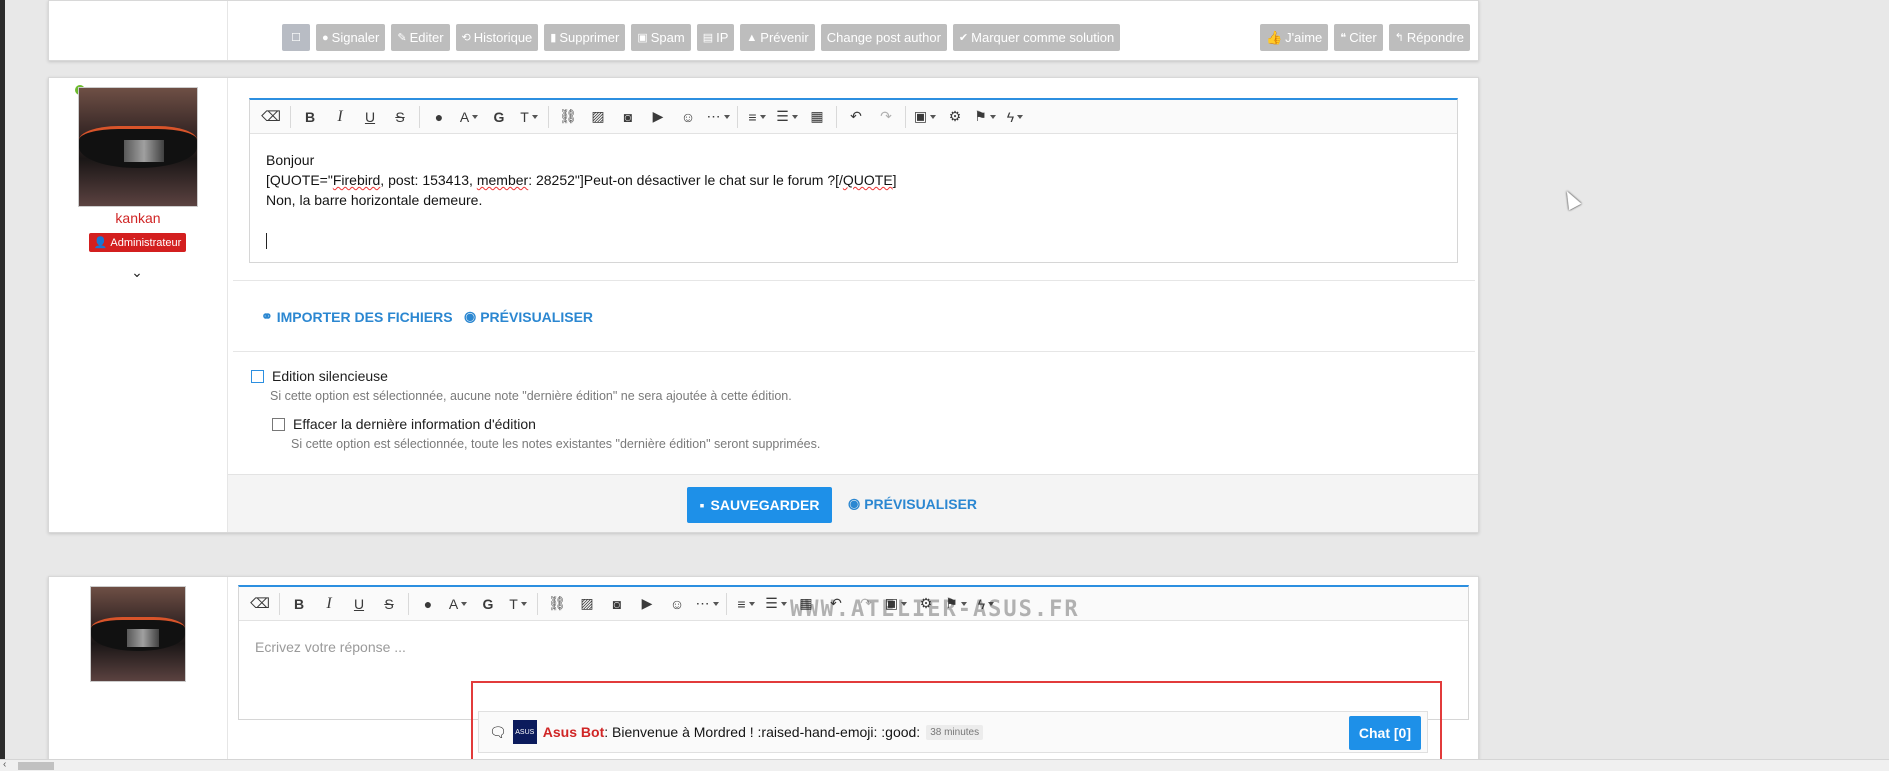 This screenshot has width=1889, height=771. Describe the element at coordinates (402, 38) in the screenshot. I see `pencil-icon: ✎` at that location.